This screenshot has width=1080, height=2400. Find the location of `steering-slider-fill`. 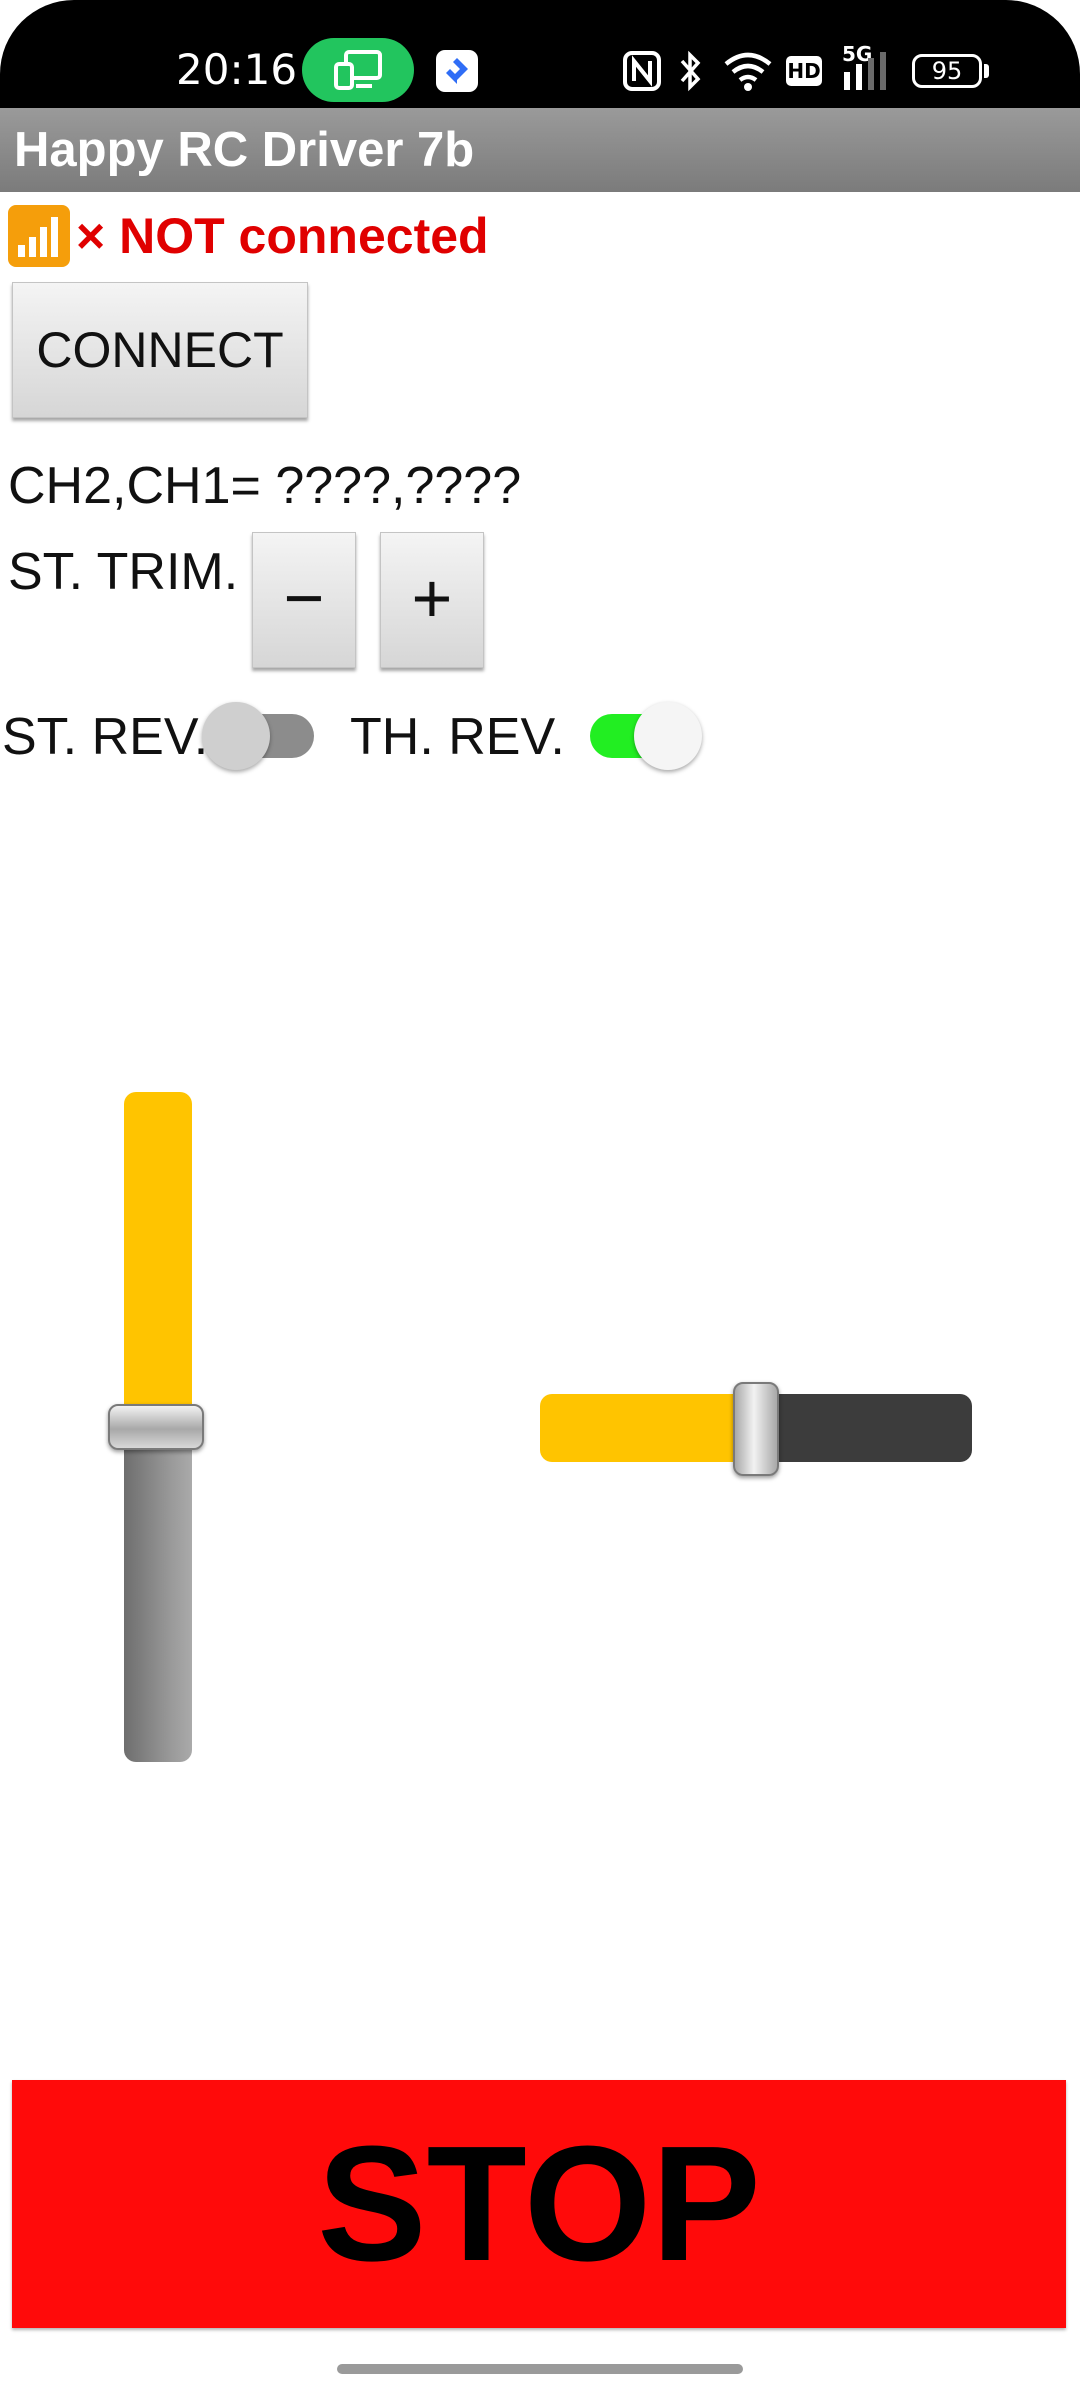

steering-slider-fill is located at coordinates (648, 1428).